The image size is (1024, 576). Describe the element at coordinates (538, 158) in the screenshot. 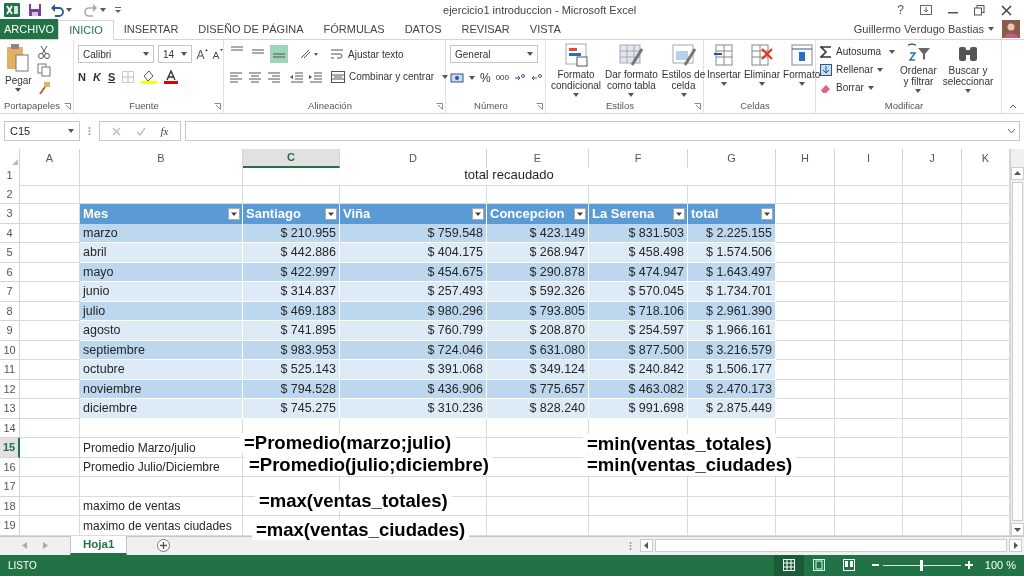

I see `column-header: E` at that location.